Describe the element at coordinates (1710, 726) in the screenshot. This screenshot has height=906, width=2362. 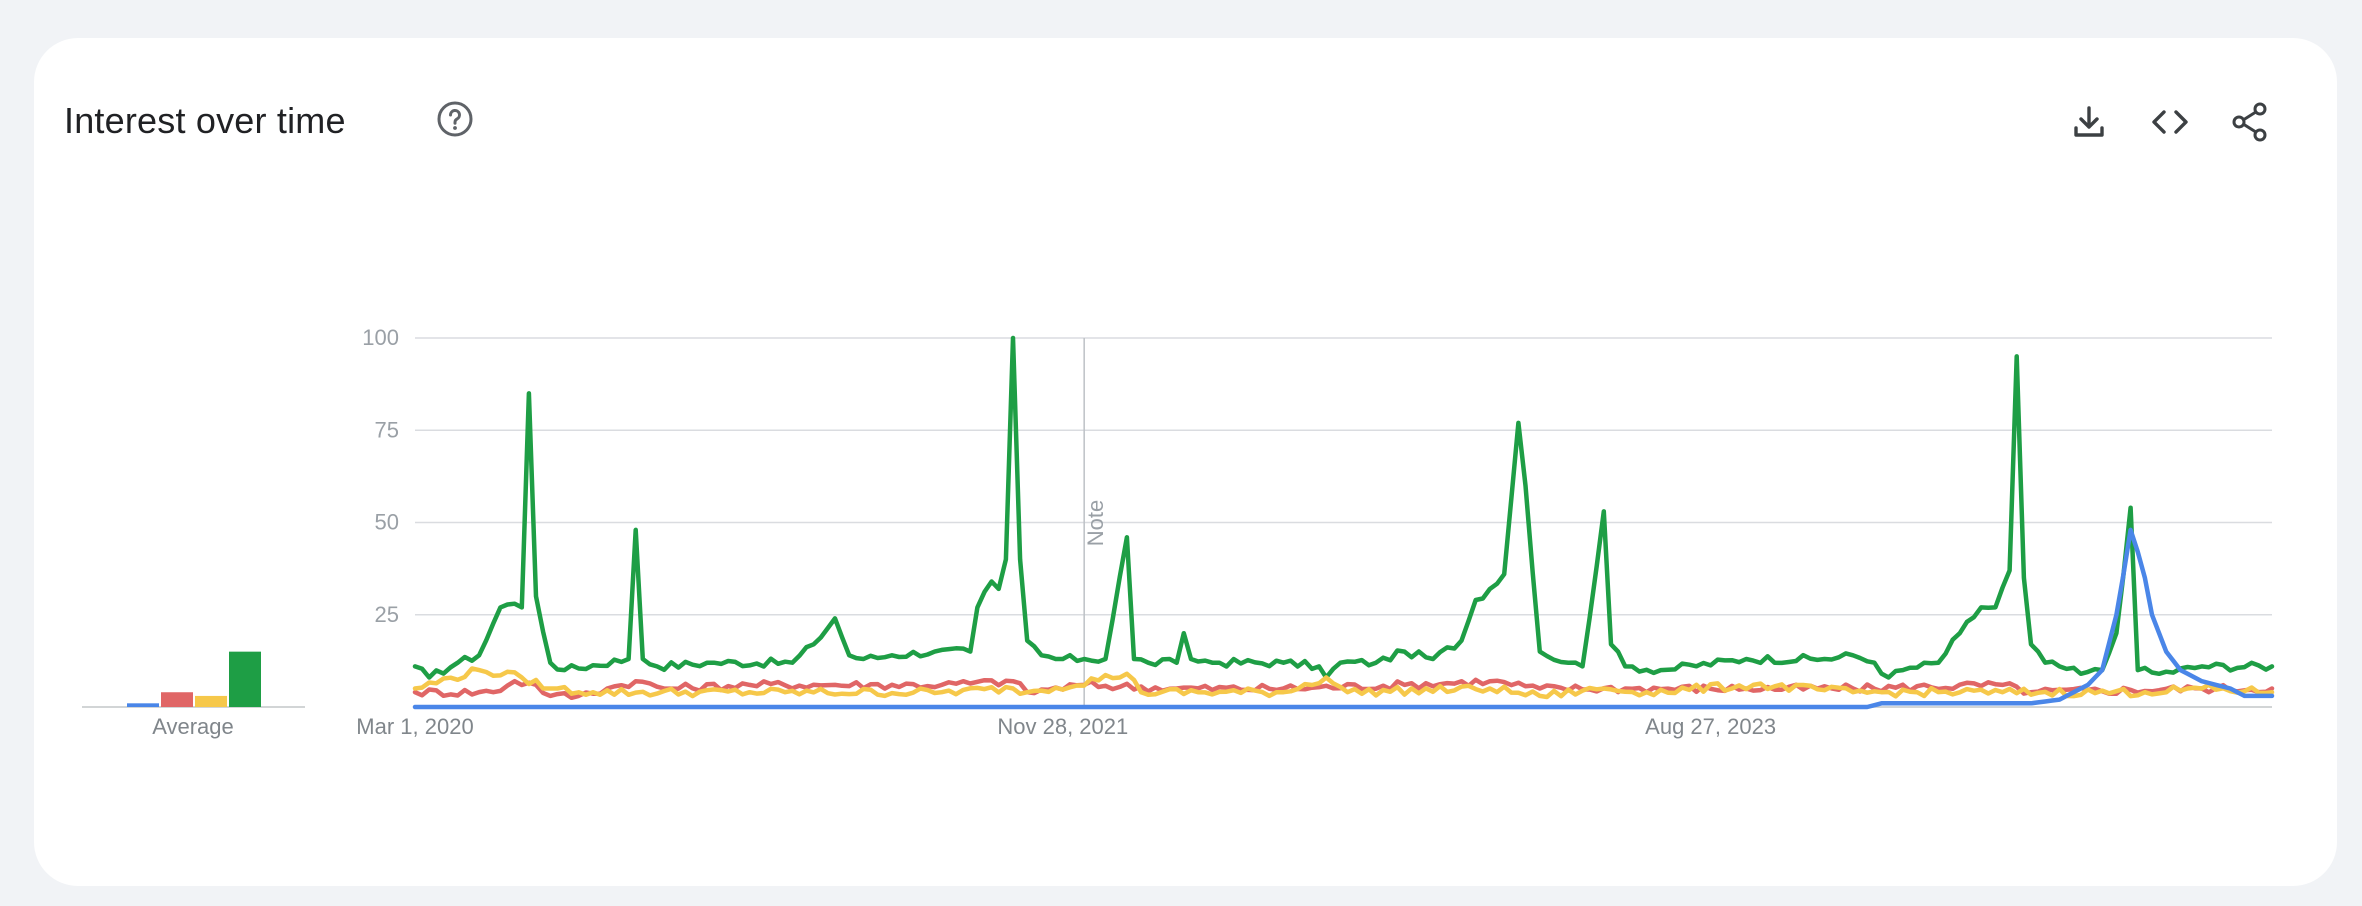
I see `x-tick-label: Aug 27, 2023` at that location.